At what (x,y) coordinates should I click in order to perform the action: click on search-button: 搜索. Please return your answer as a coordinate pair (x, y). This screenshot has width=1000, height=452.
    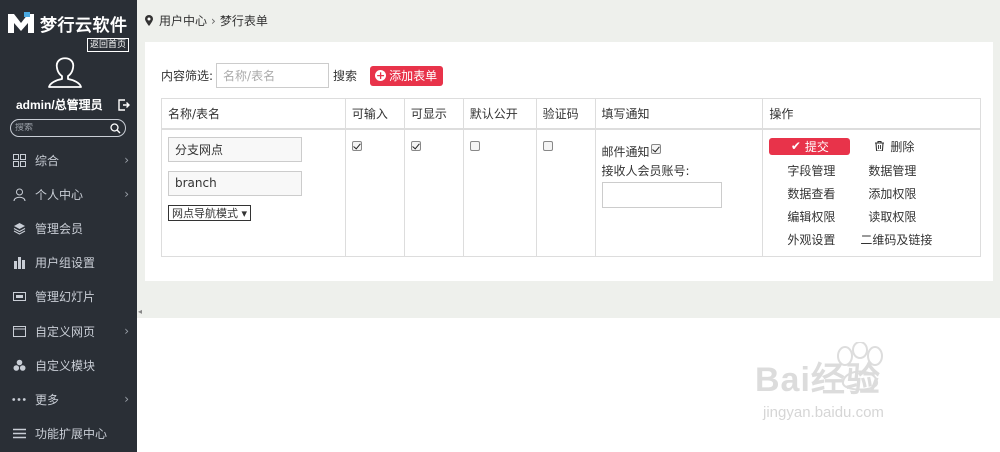
    Looking at the image, I should click on (345, 75).